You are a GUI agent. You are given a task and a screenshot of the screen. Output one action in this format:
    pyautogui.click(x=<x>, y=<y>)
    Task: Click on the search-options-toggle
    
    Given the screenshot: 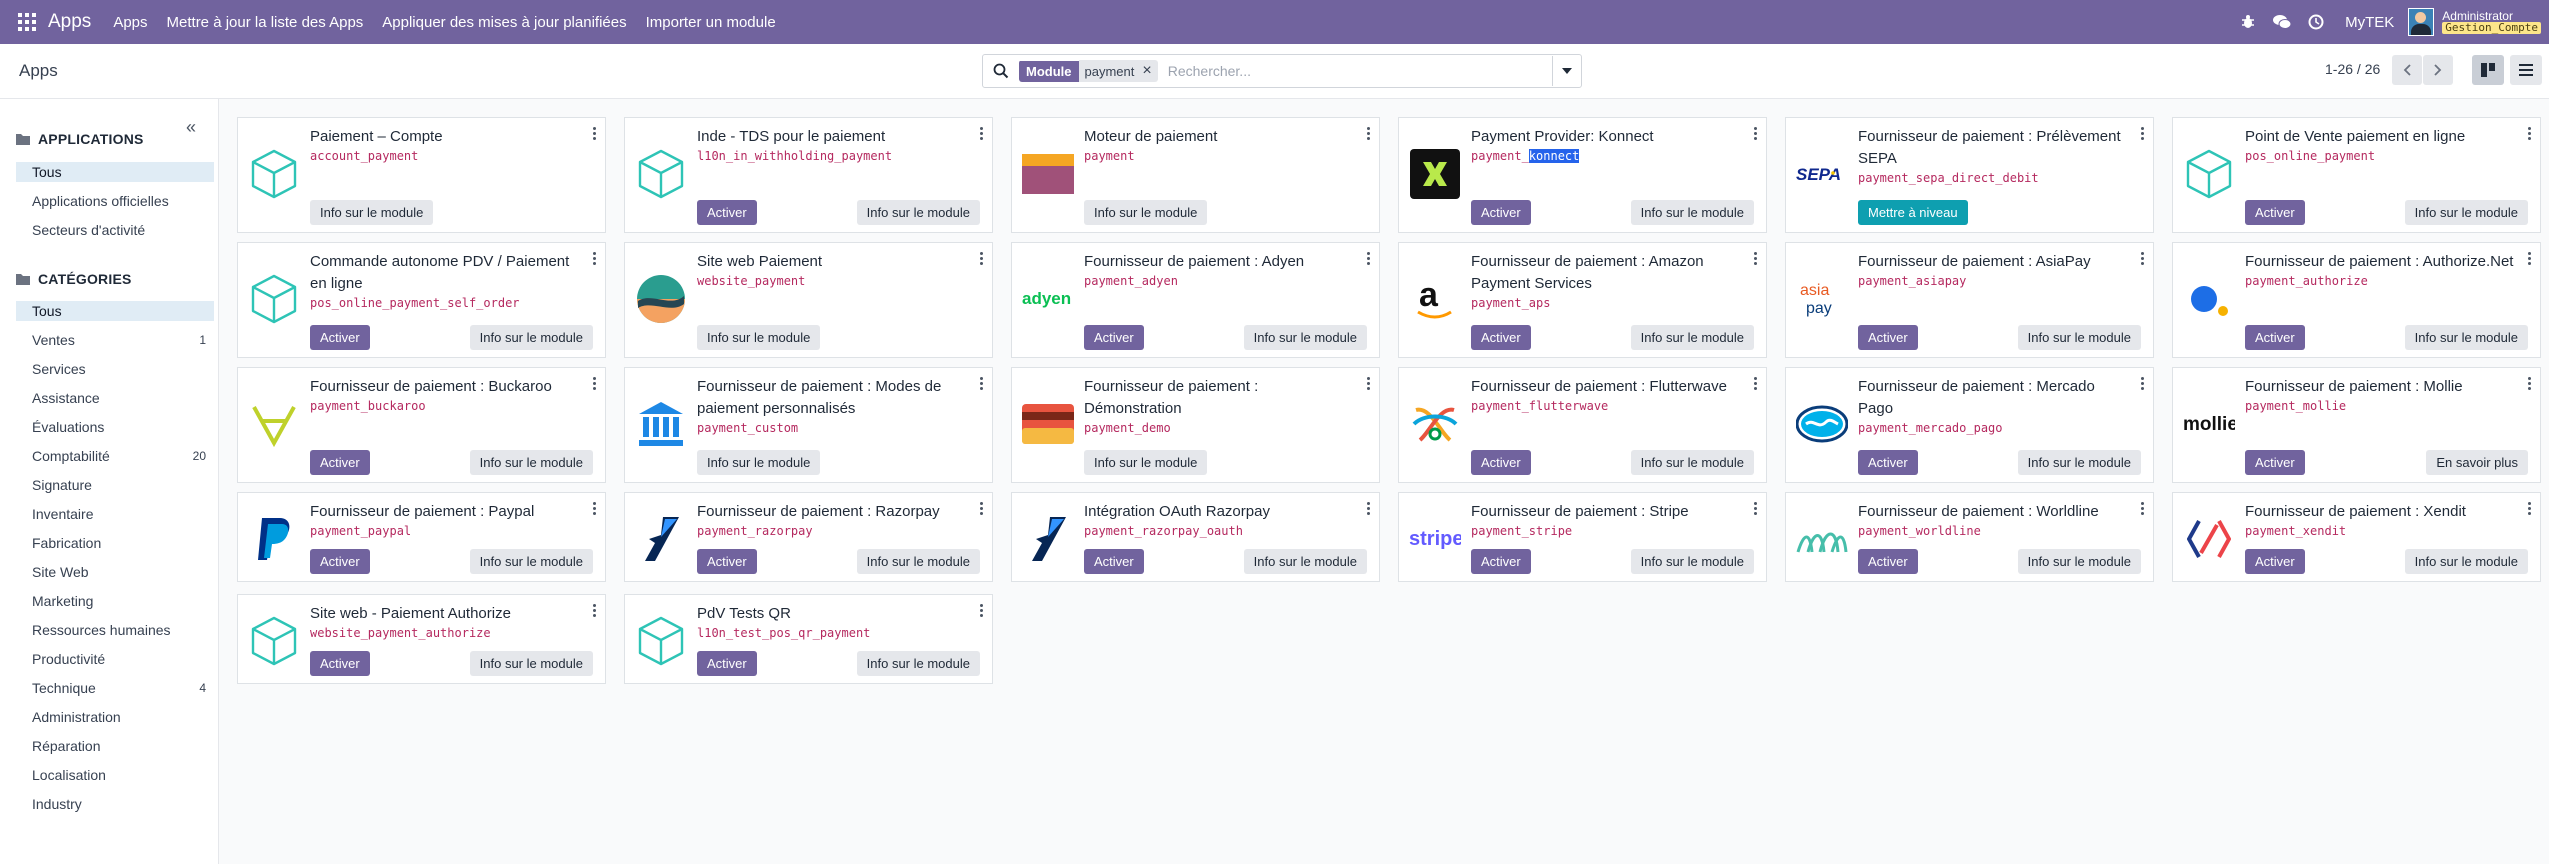 What is the action you would take?
    pyautogui.click(x=1566, y=71)
    